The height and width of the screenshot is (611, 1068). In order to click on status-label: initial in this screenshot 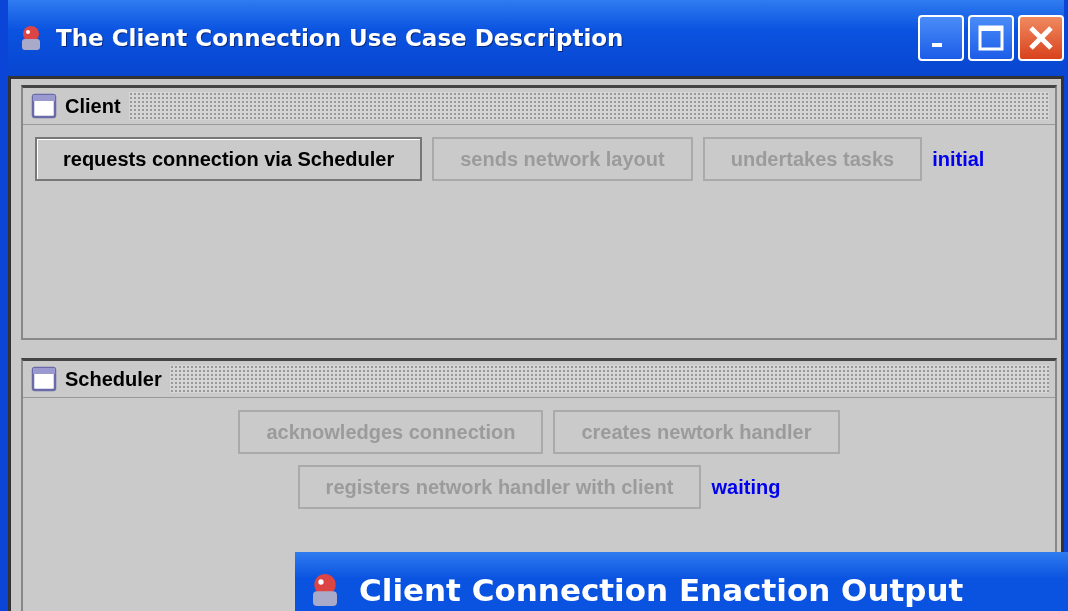, I will do `click(958, 159)`.